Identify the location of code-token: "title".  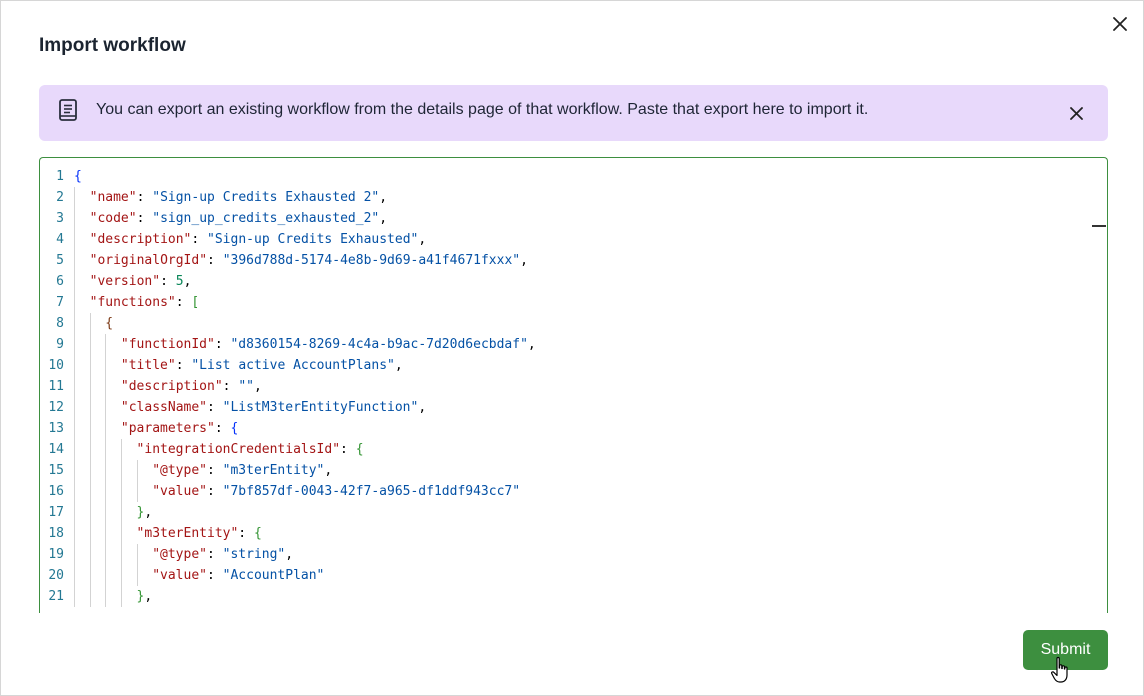
(148, 365).